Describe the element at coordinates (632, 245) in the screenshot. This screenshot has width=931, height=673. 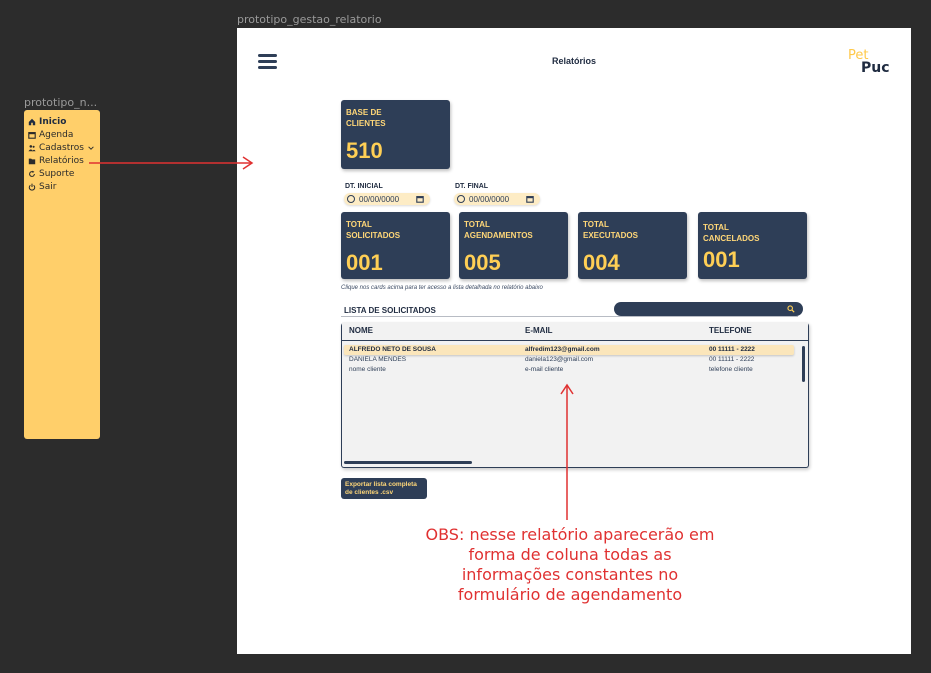
I see `total-executados-card: TOTAL EXECUTADOS 004` at that location.